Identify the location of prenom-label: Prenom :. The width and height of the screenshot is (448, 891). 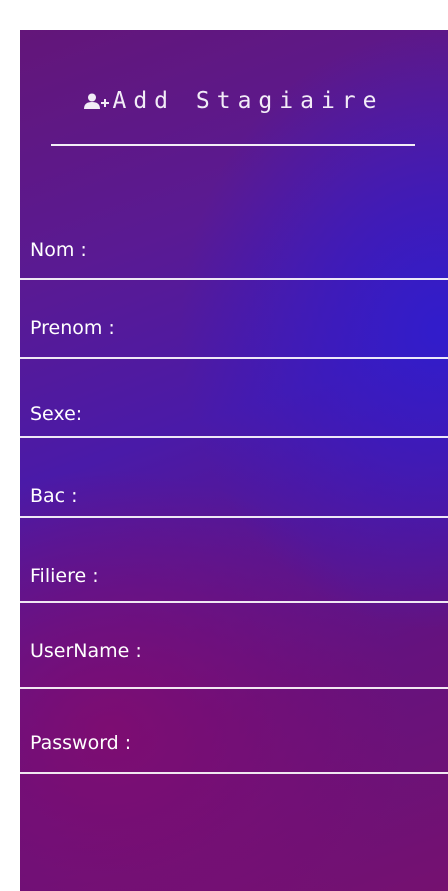
(72, 328).